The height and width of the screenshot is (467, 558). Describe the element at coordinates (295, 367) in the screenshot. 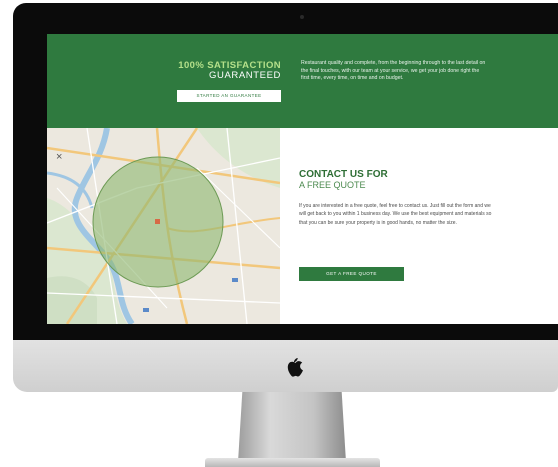

I see `apple-logo-icon` at that location.